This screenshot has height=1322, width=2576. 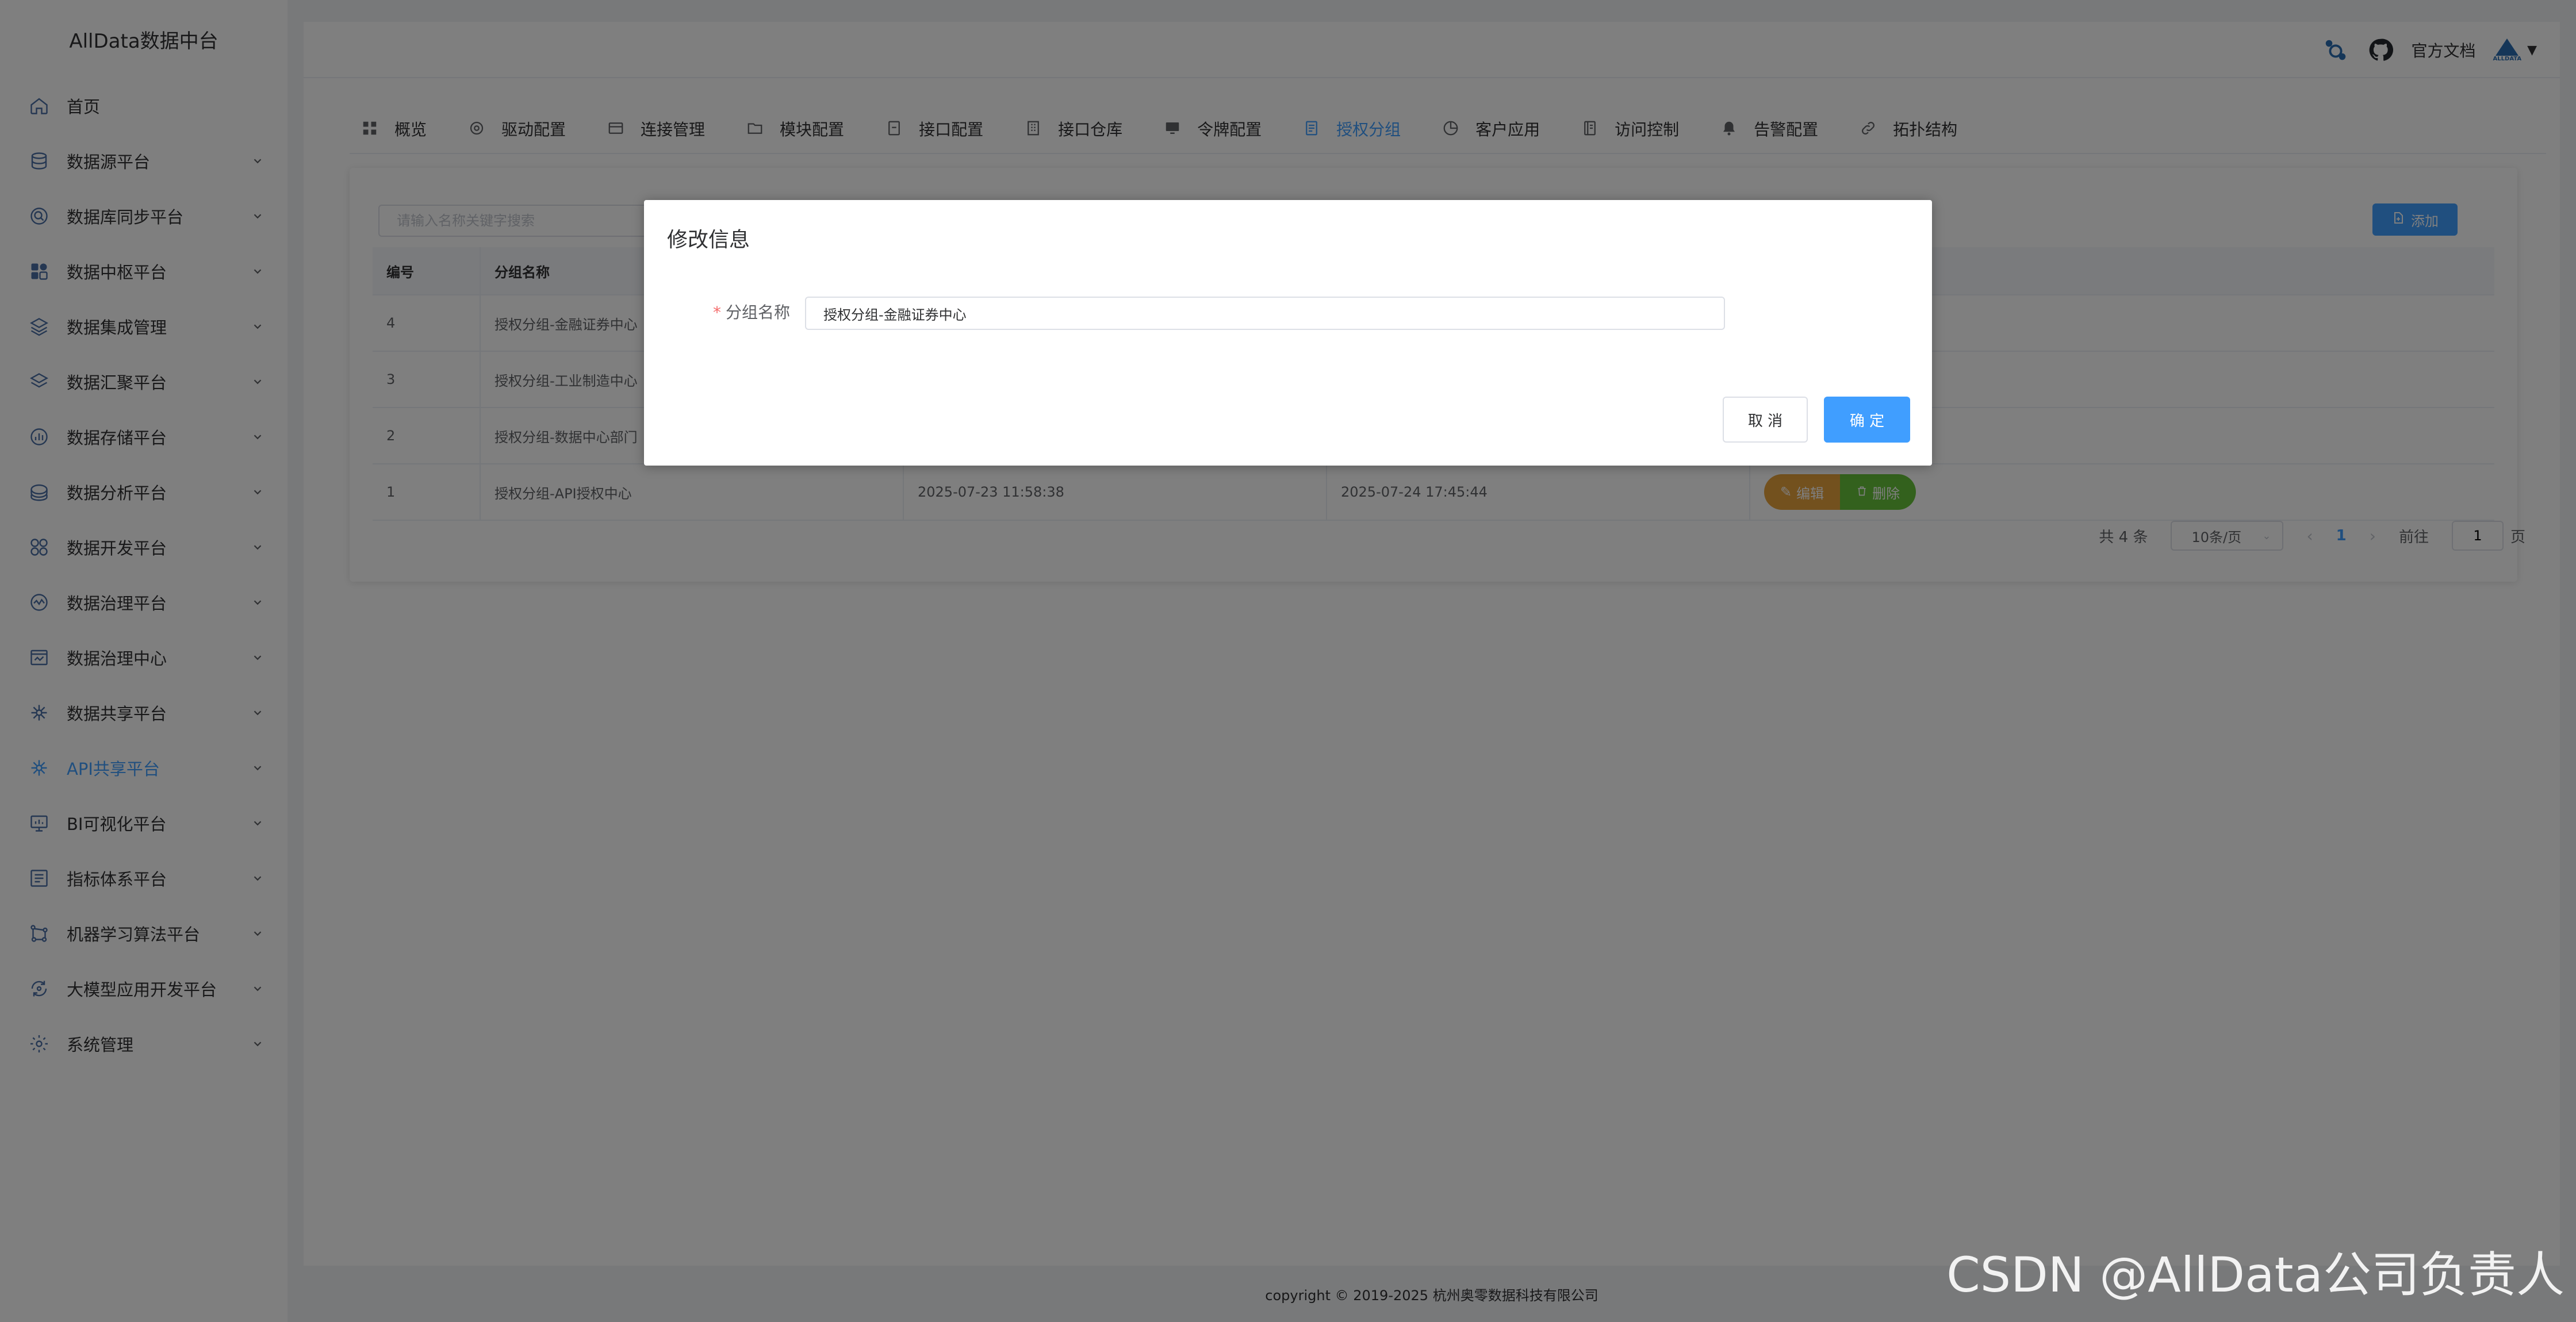 I want to click on required-mark: *, so click(x=717, y=312).